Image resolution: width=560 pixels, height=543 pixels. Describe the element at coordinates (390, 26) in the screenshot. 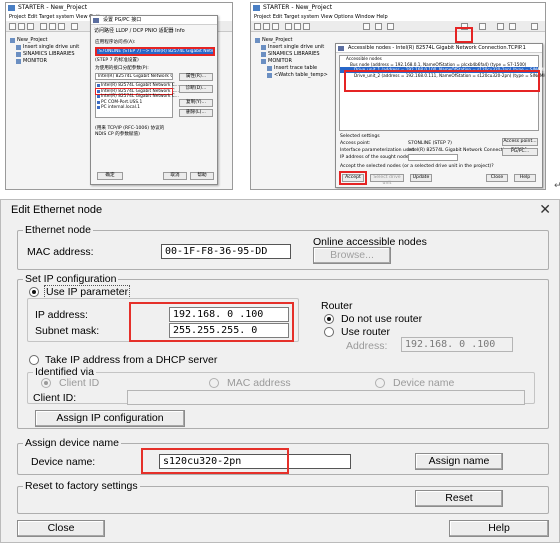

I see `compile-icon` at that location.